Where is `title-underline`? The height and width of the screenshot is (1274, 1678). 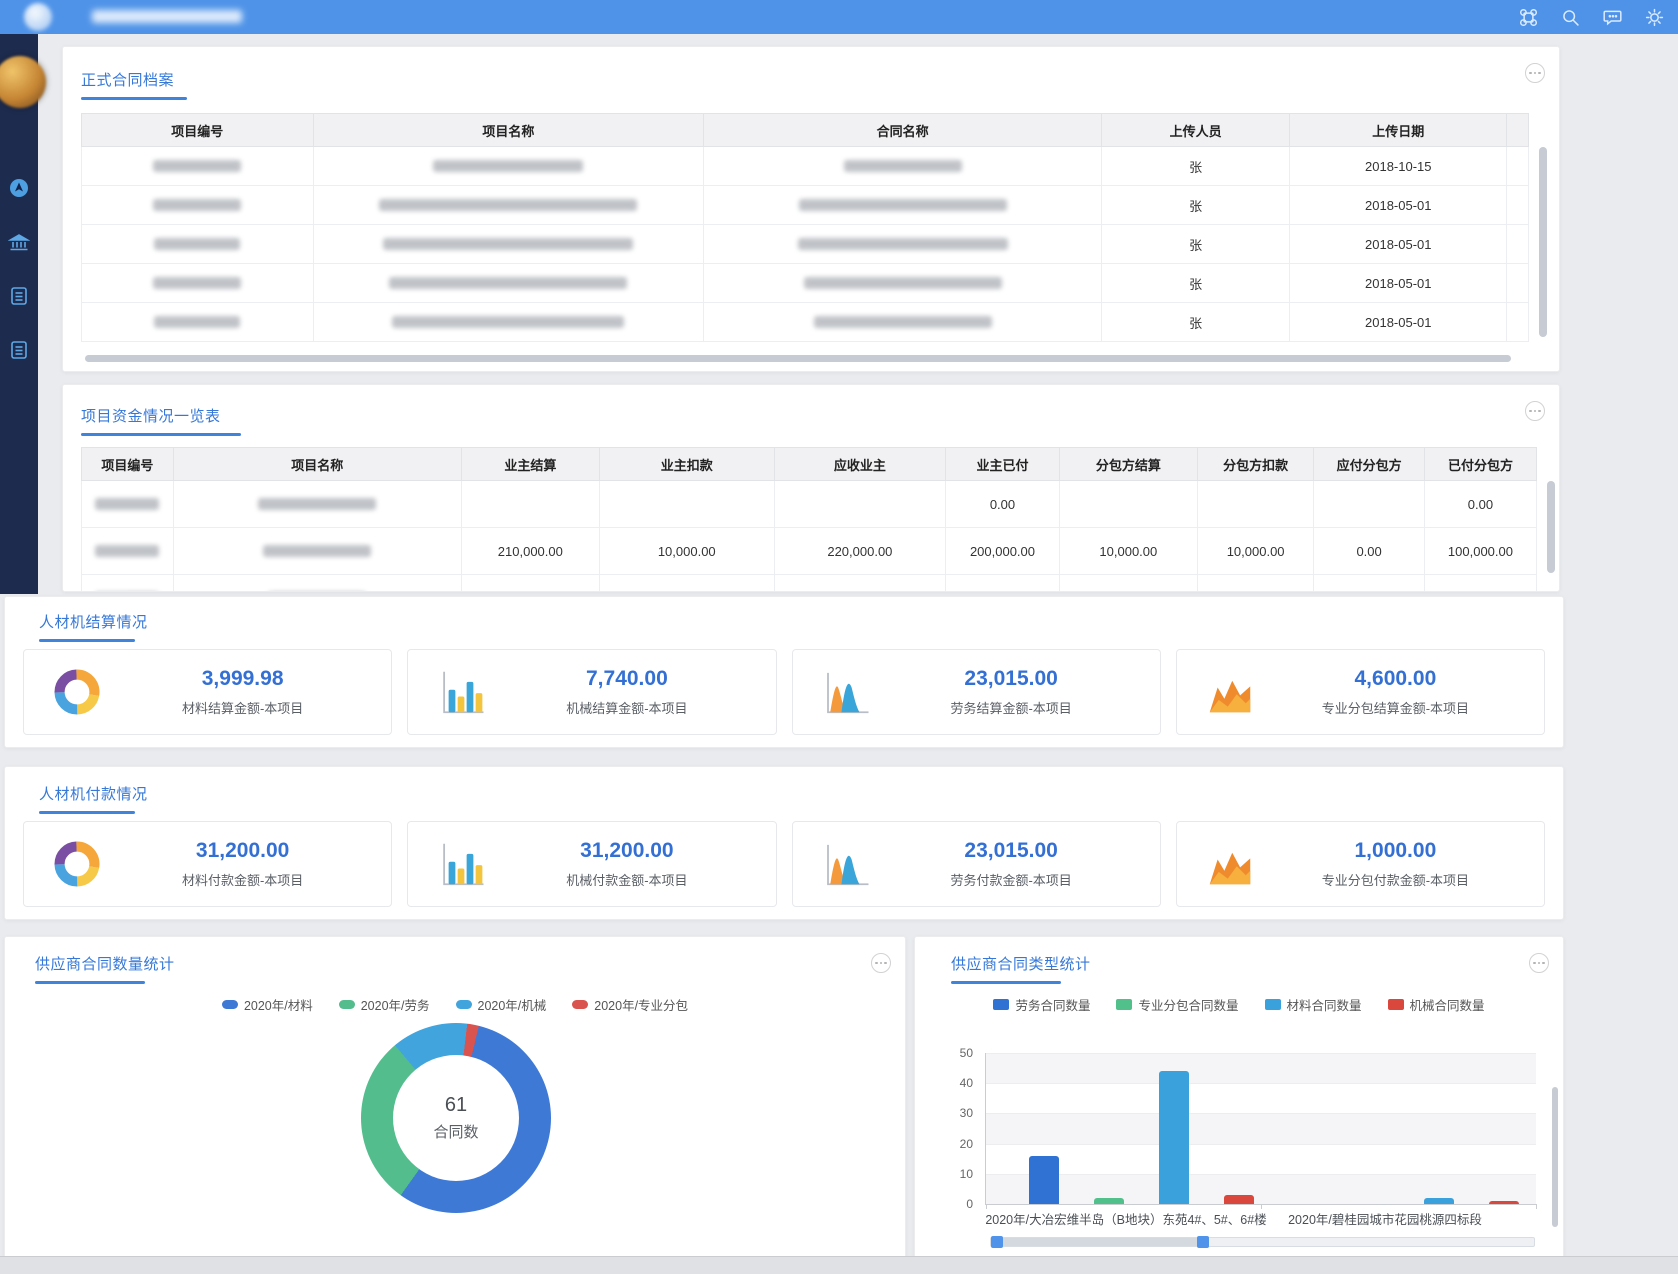 title-underline is located at coordinates (134, 98).